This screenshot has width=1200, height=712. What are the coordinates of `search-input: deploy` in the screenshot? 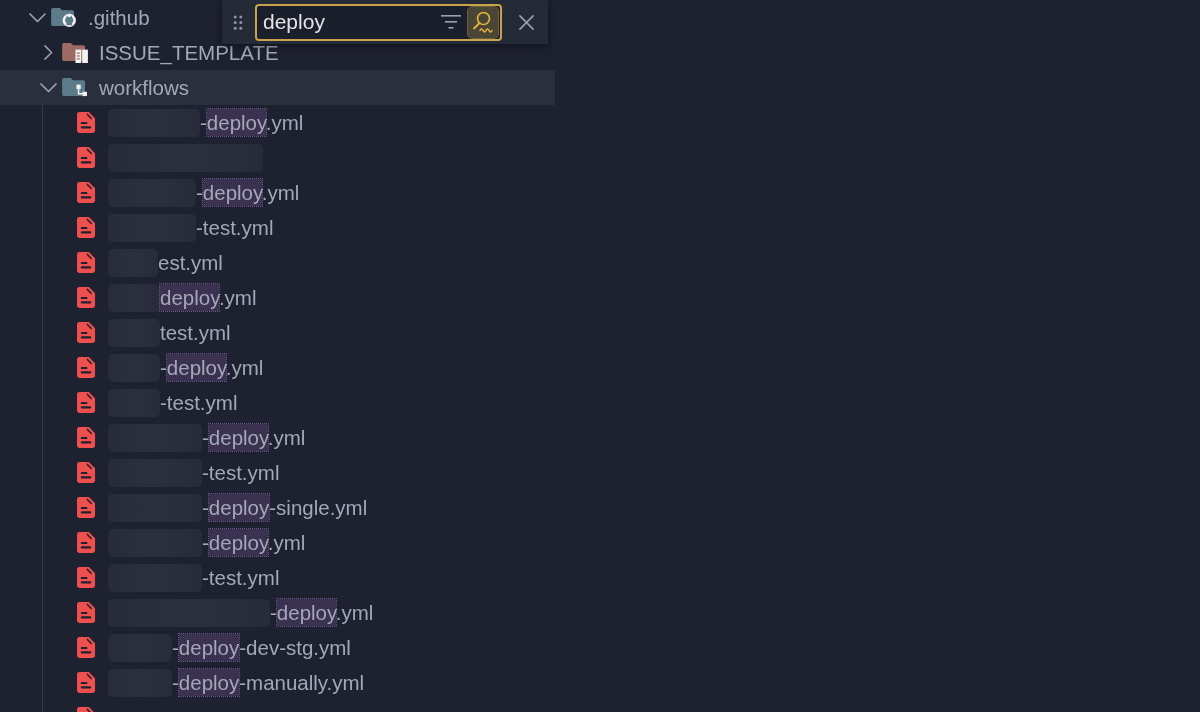 It's located at (345, 22).